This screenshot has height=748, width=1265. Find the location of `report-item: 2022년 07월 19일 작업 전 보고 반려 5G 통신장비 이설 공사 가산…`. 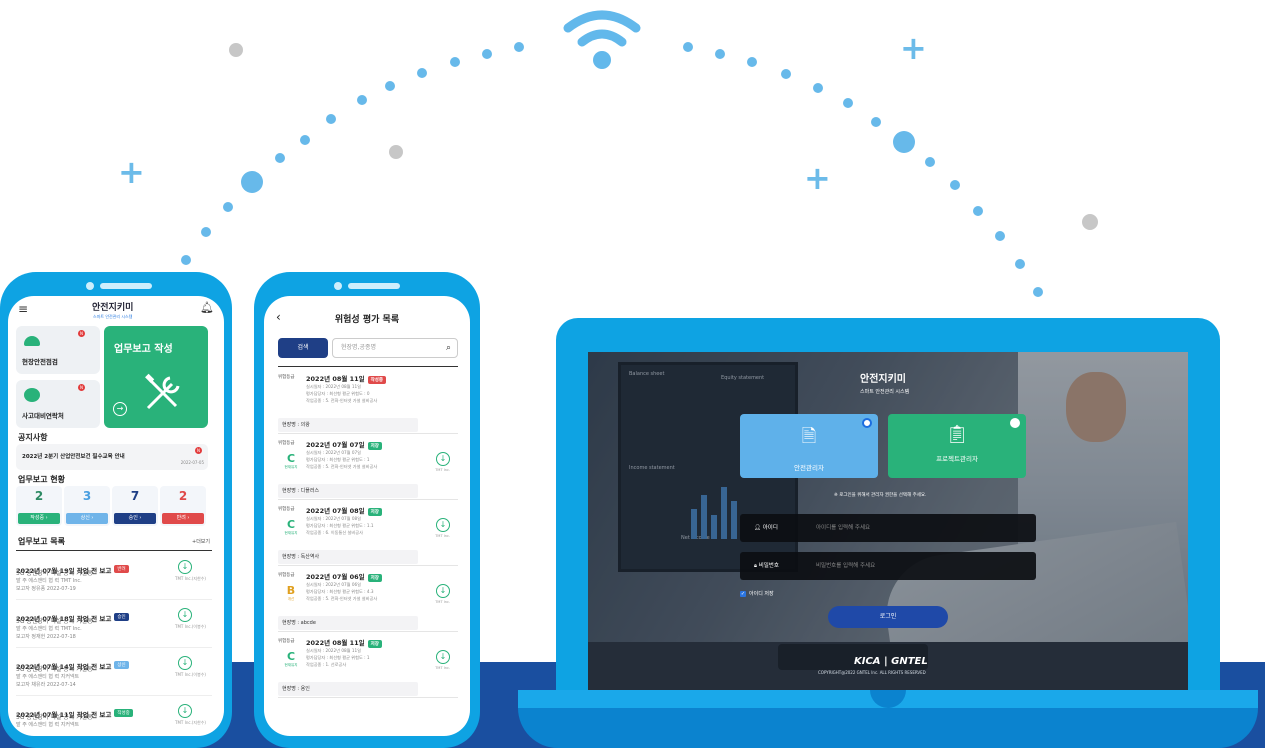

report-item: 2022년 07월 19일 작업 전 보고 반려 5G 통신장비 이설 공사 가산… is located at coordinates (114, 577).